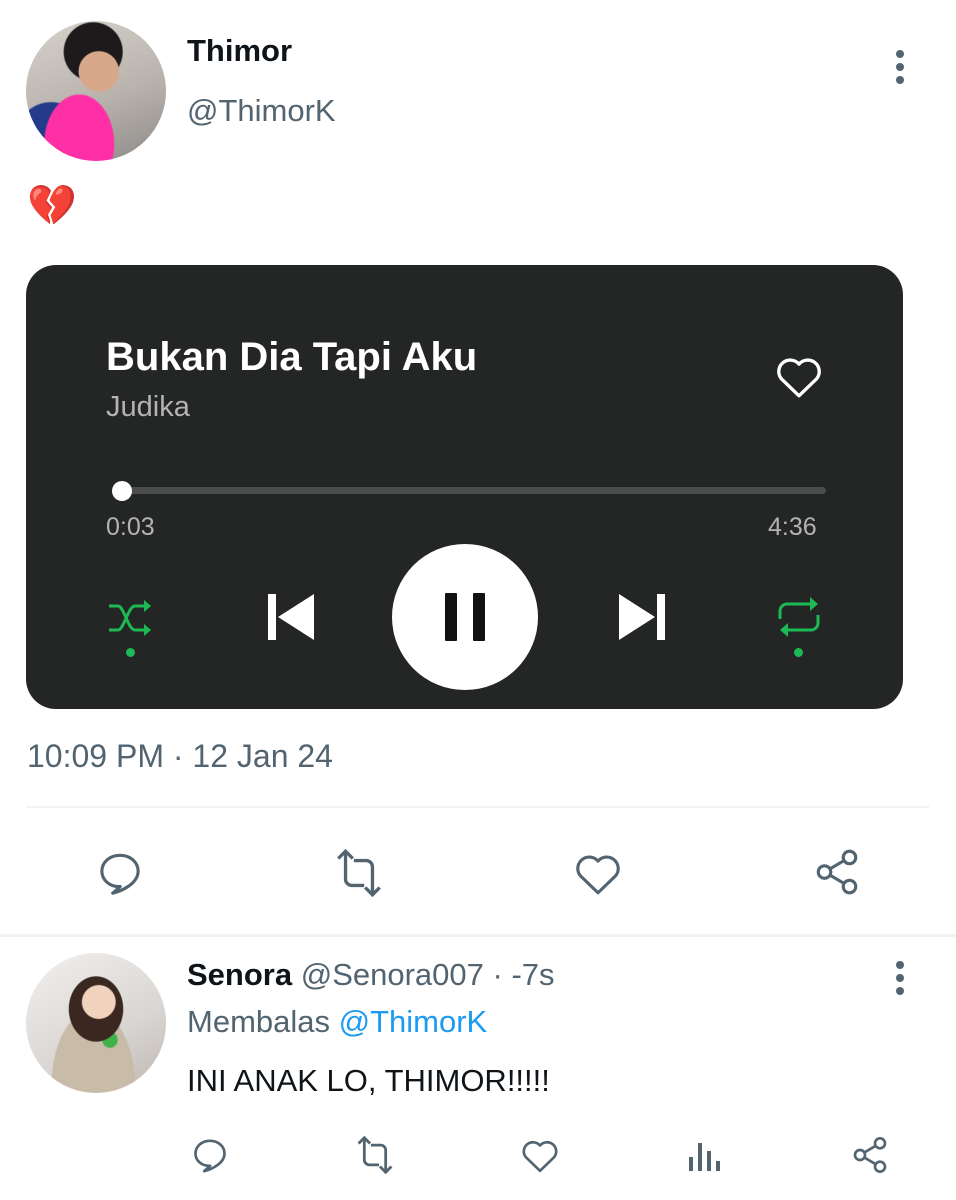 The height and width of the screenshot is (1200, 956). What do you see at coordinates (52, 206) in the screenshot?
I see `tweet-text: 💔` at bounding box center [52, 206].